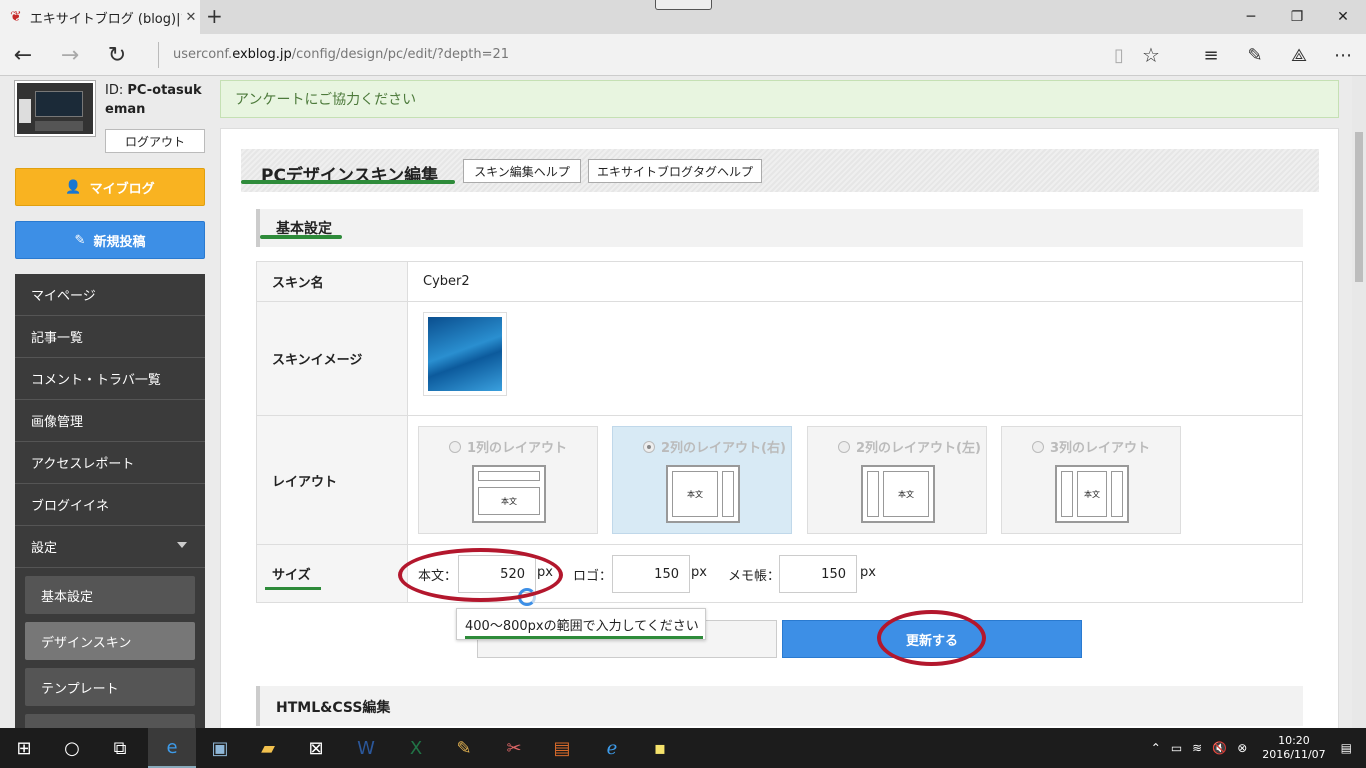 The width and height of the screenshot is (1366, 768). I want to click on sidebar-item-settings: 設定, so click(110, 547).